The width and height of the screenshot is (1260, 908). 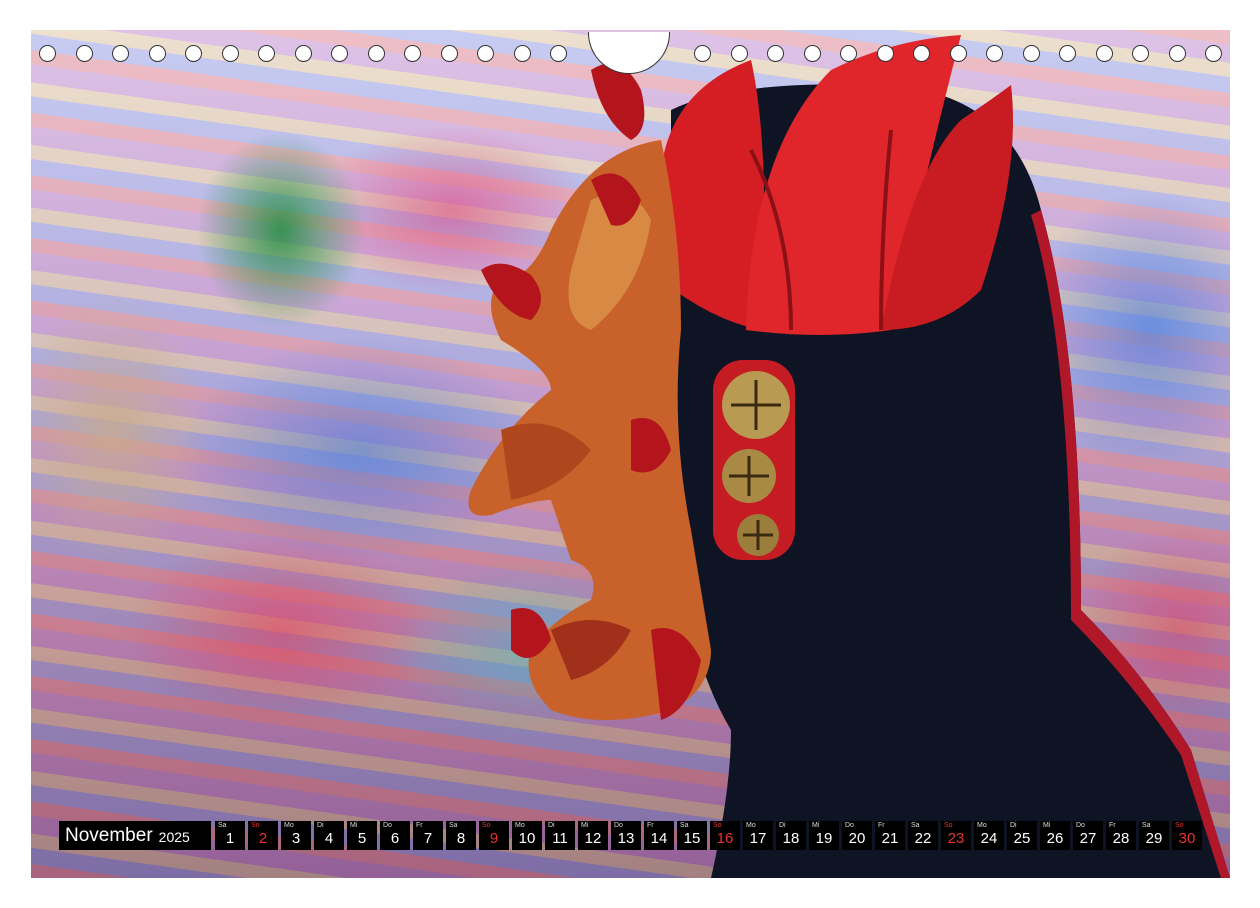 I want to click on day-cell: Di 25, so click(x=1022, y=835).